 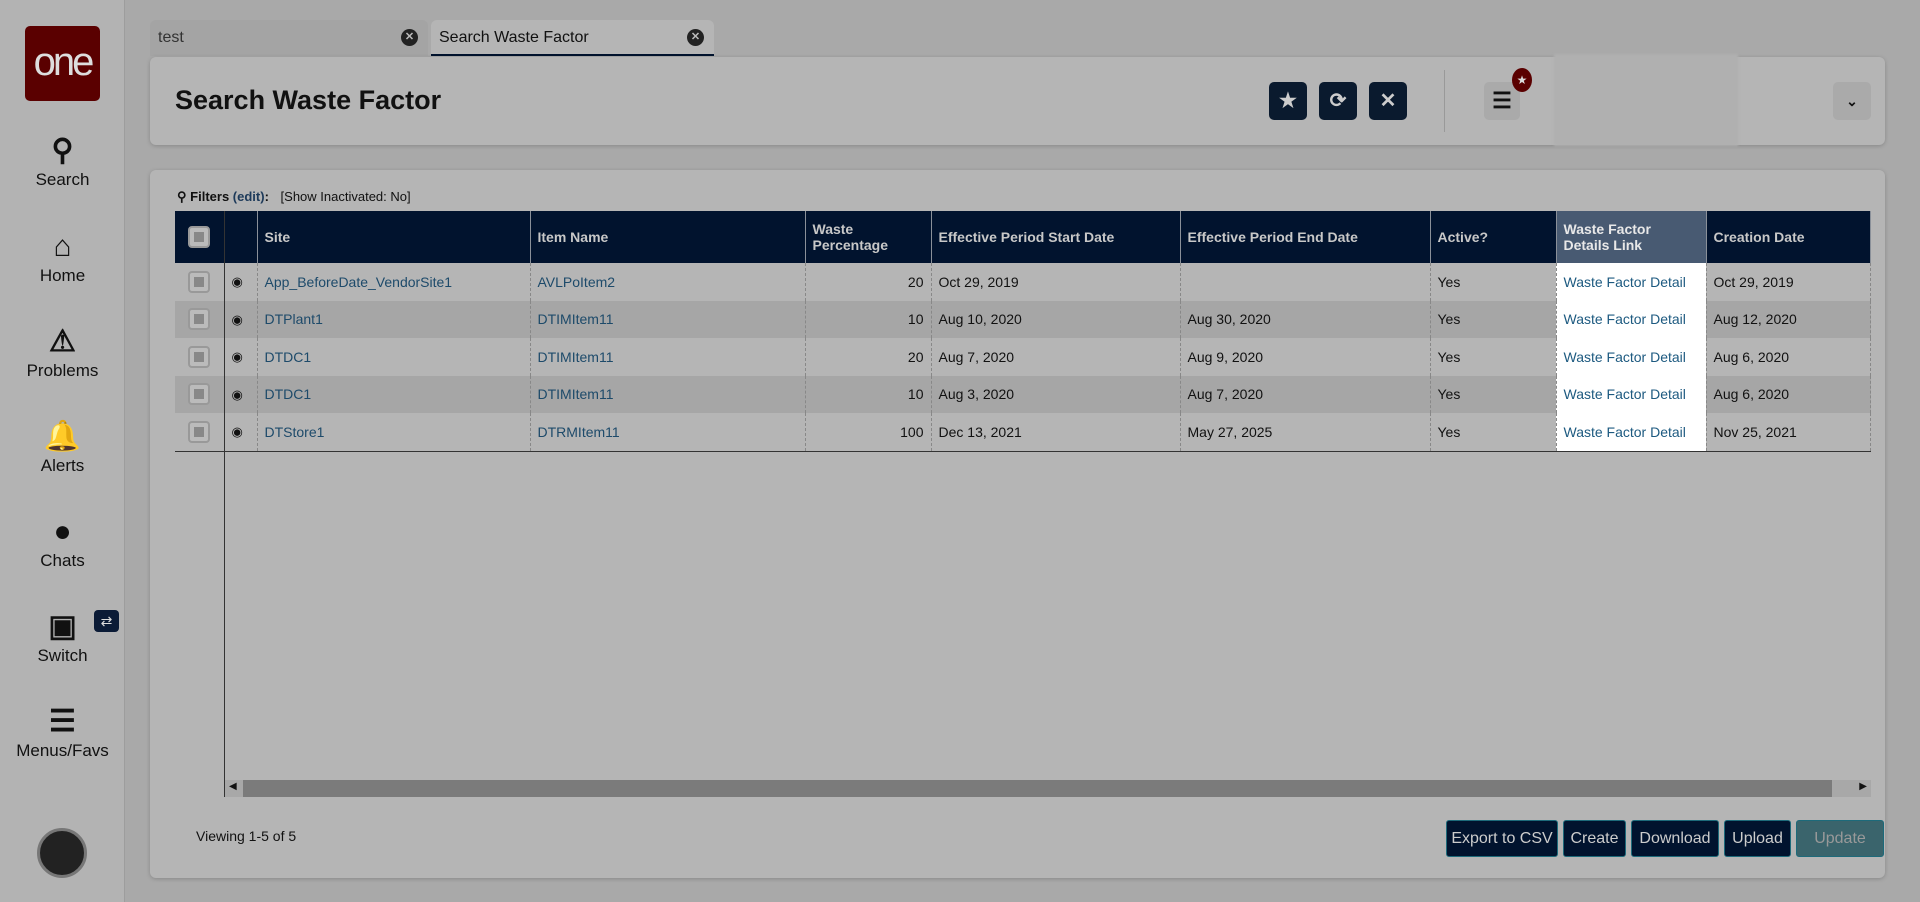 What do you see at coordinates (62, 352) in the screenshot?
I see `sidebar-item-problems: ⚠ Problems` at bounding box center [62, 352].